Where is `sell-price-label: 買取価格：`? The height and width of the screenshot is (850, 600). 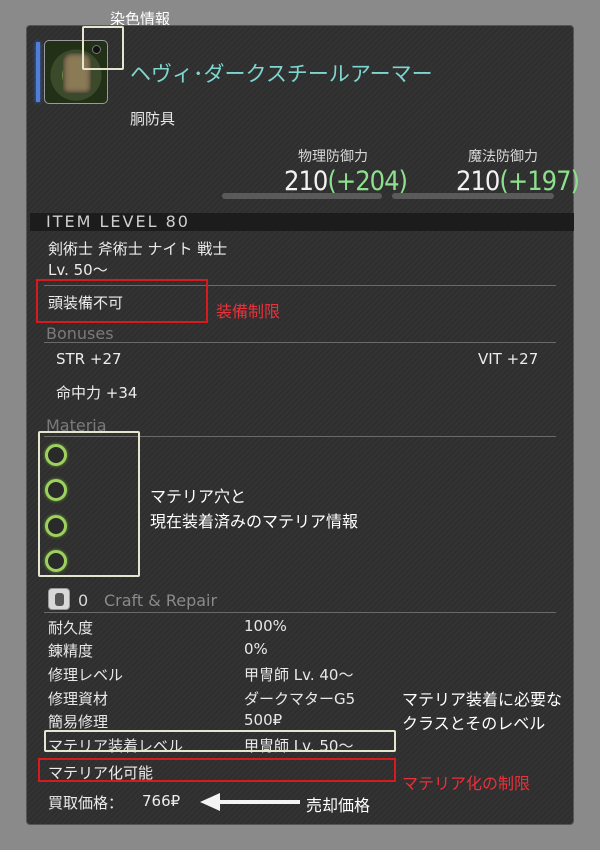 sell-price-label: 買取価格： is located at coordinates (86, 803).